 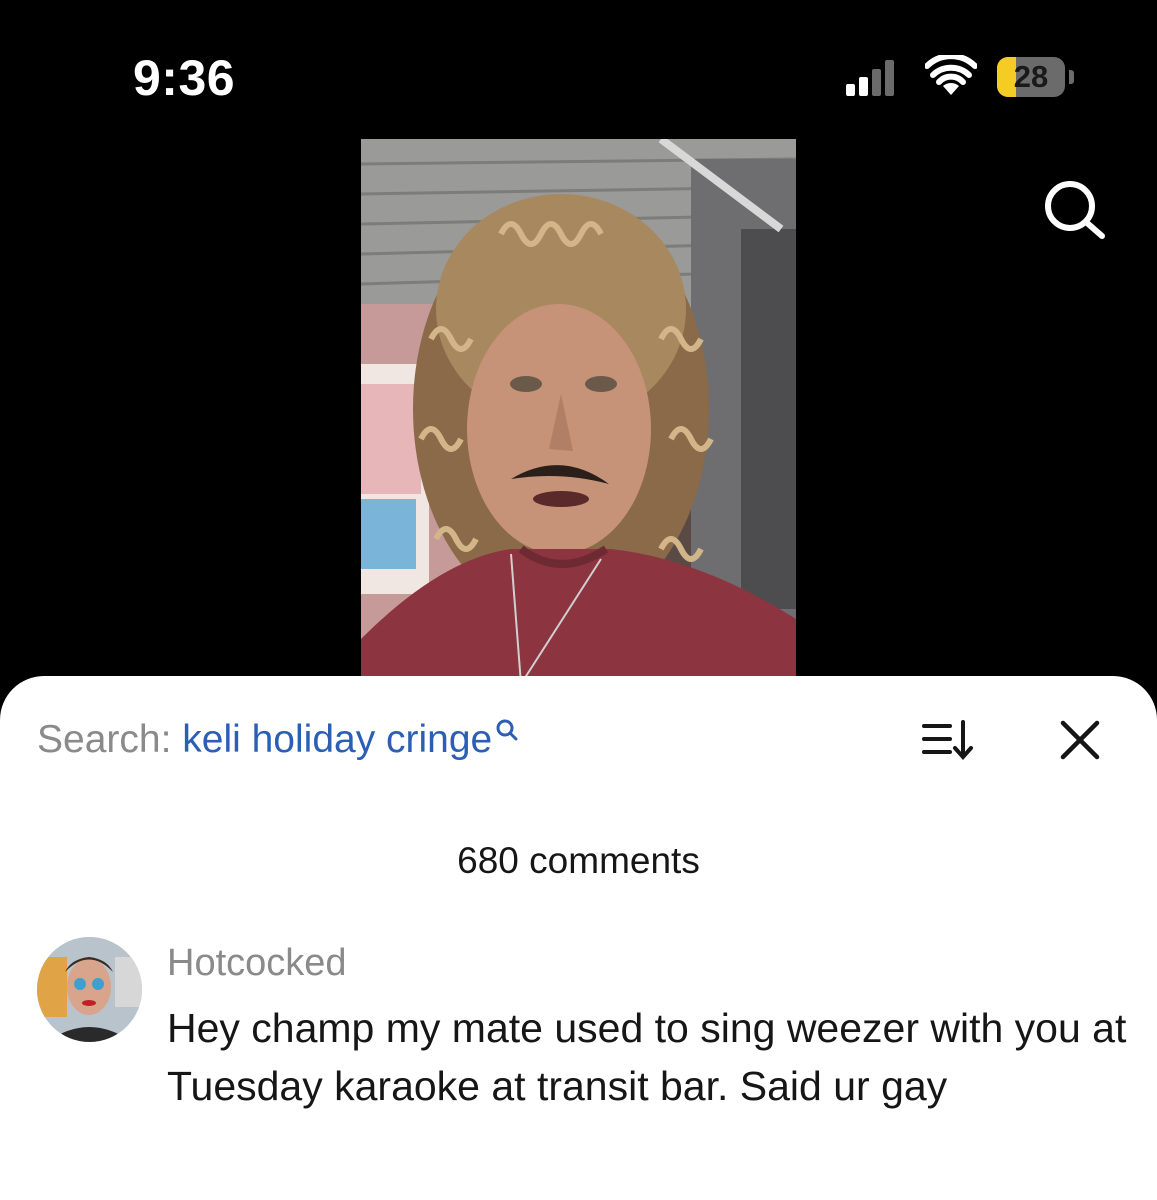 I want to click on avatar, so click(x=89, y=989).